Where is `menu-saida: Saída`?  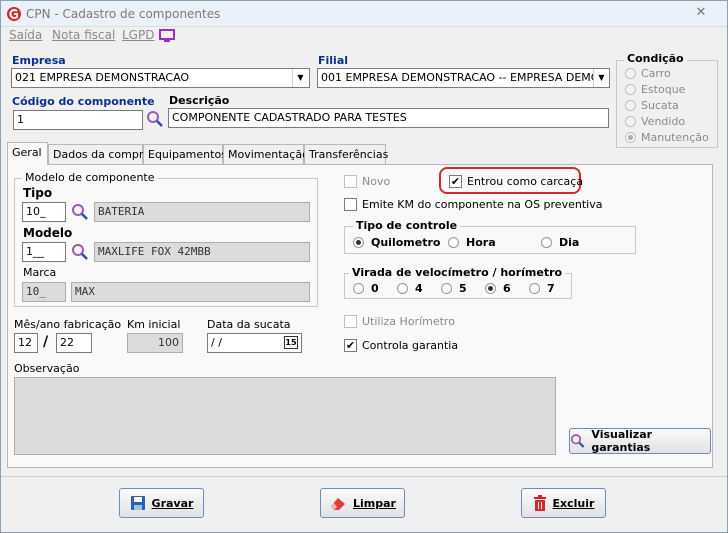
menu-saida: Saída is located at coordinates (25, 35).